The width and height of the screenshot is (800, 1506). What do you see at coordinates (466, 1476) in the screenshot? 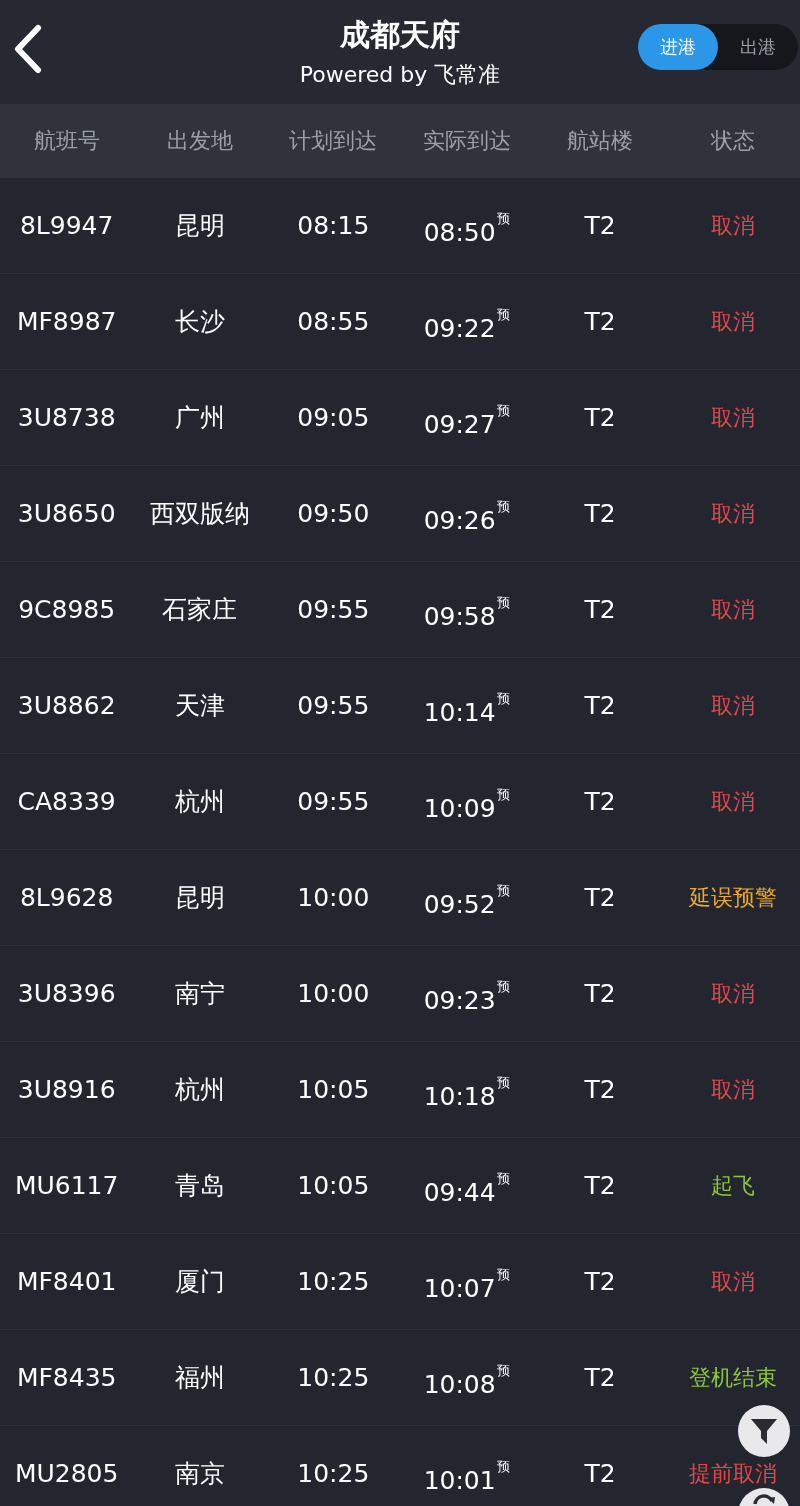
I see `actual-time: 10:01$^{预}$` at bounding box center [466, 1476].